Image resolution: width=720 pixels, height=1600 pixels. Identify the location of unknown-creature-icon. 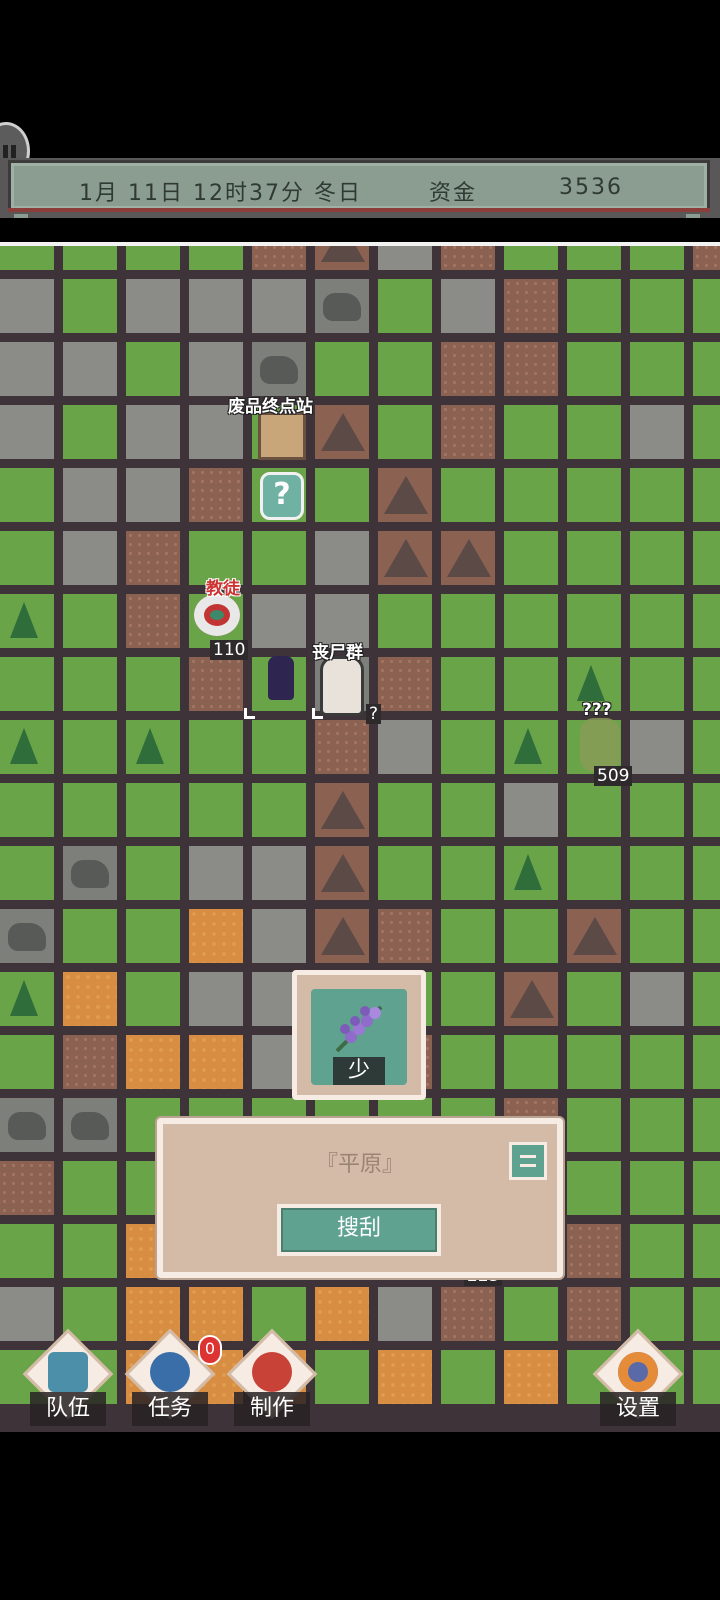
(600, 745).